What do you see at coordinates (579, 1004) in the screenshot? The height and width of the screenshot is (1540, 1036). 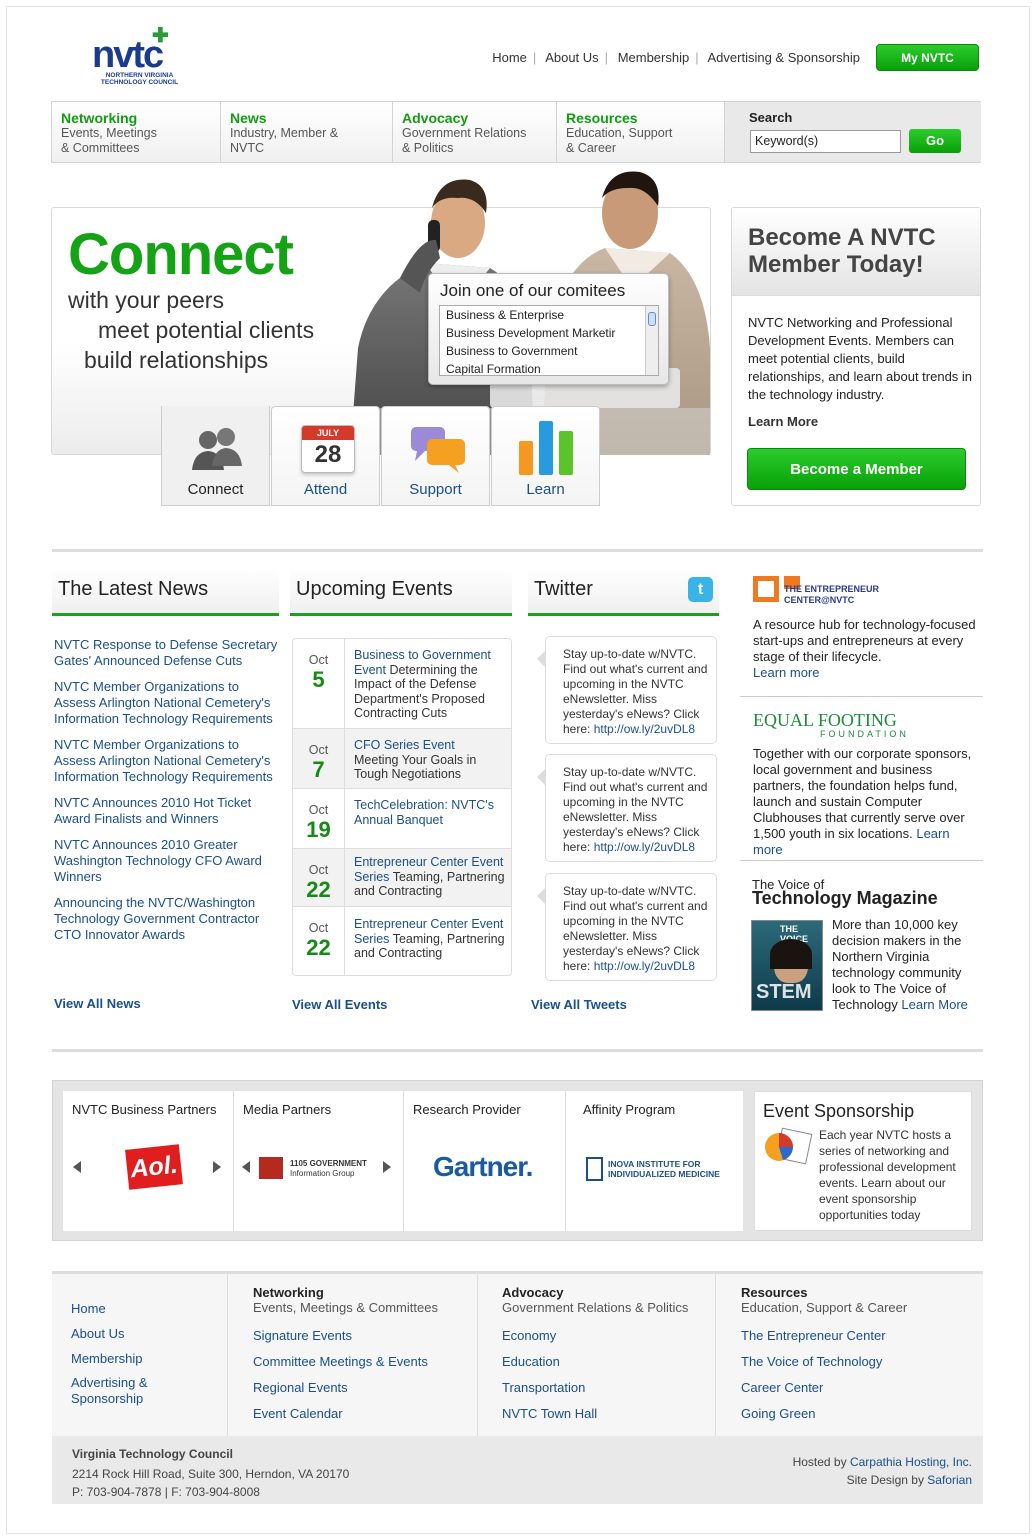 I see `view-all-tweets-link: View All Tweets` at bounding box center [579, 1004].